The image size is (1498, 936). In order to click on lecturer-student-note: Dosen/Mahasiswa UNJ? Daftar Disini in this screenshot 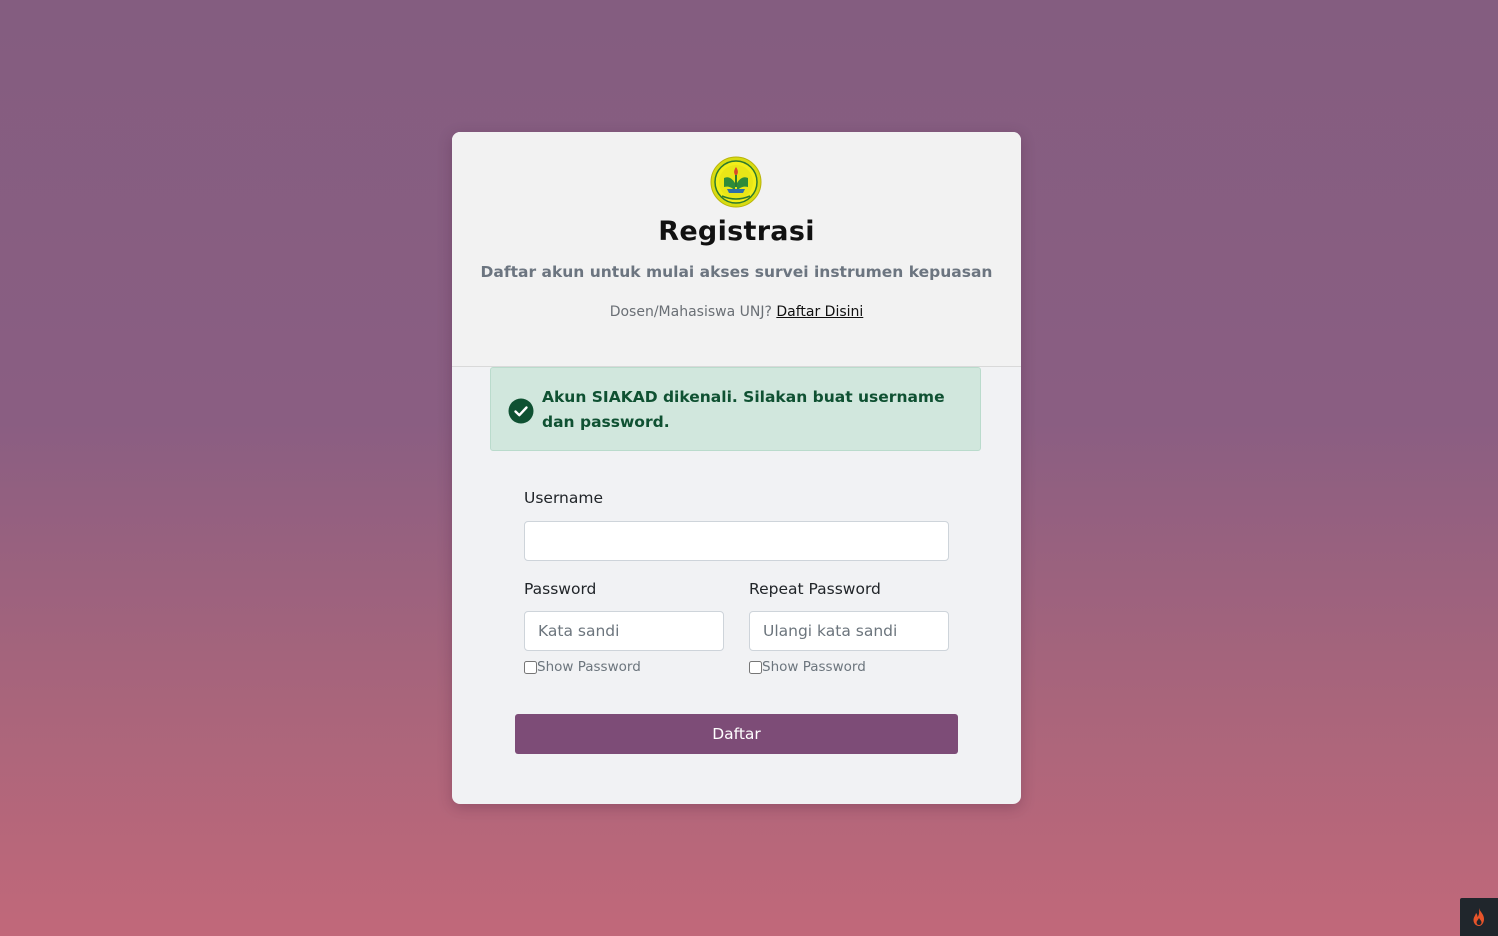, I will do `click(736, 312)`.